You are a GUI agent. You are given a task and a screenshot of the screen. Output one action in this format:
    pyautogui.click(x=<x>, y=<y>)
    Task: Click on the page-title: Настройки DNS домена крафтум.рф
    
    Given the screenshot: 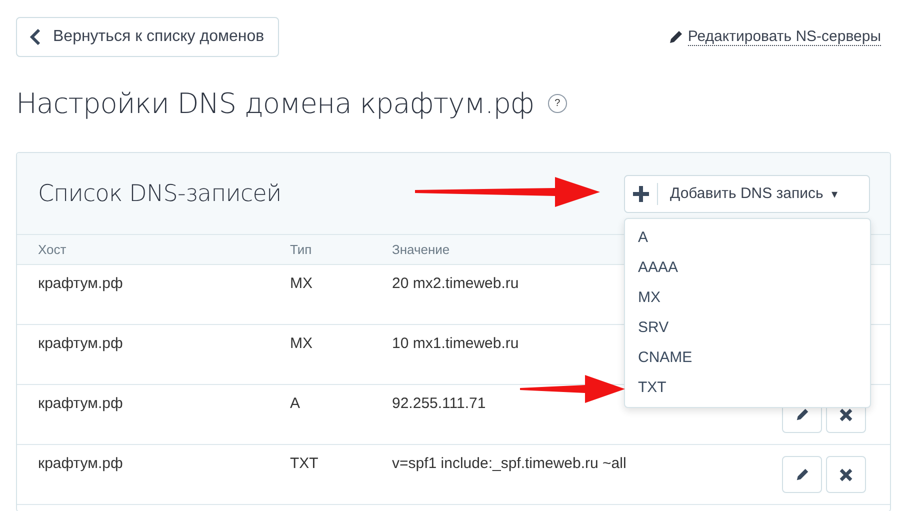 What is the action you would take?
    pyautogui.click(x=275, y=103)
    